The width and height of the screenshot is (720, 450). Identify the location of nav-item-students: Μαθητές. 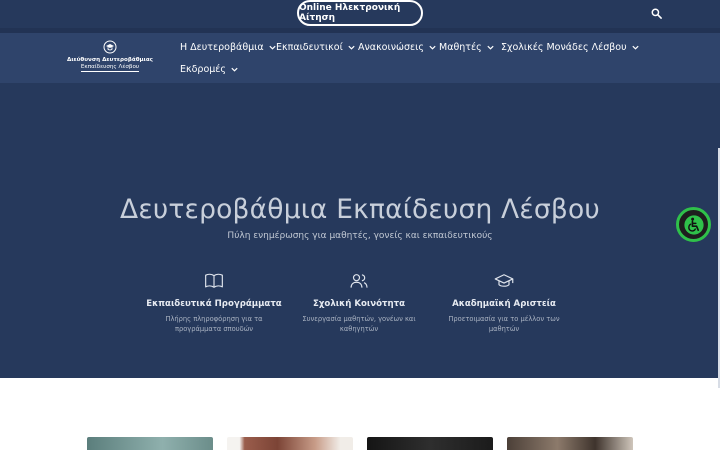
(467, 47).